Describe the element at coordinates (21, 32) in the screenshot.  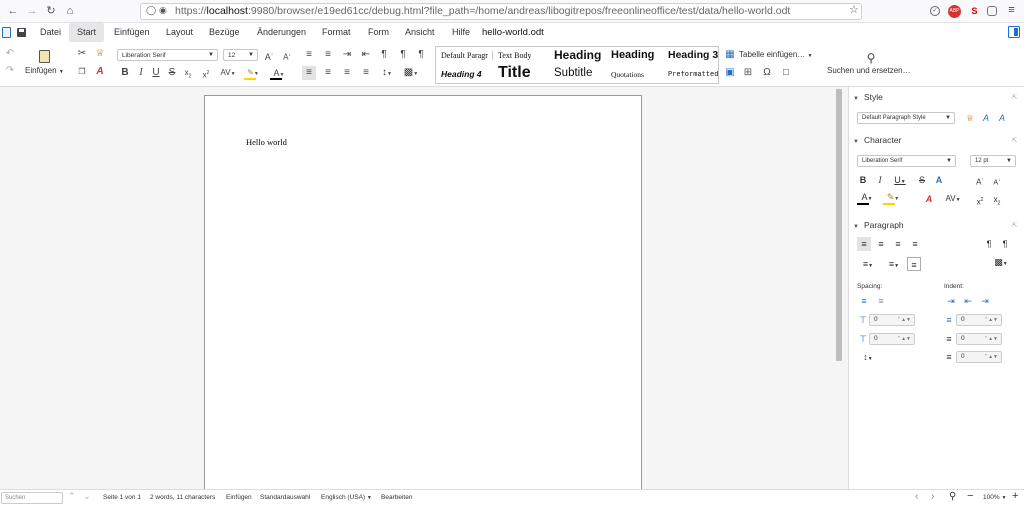
I see `save-icon` at that location.